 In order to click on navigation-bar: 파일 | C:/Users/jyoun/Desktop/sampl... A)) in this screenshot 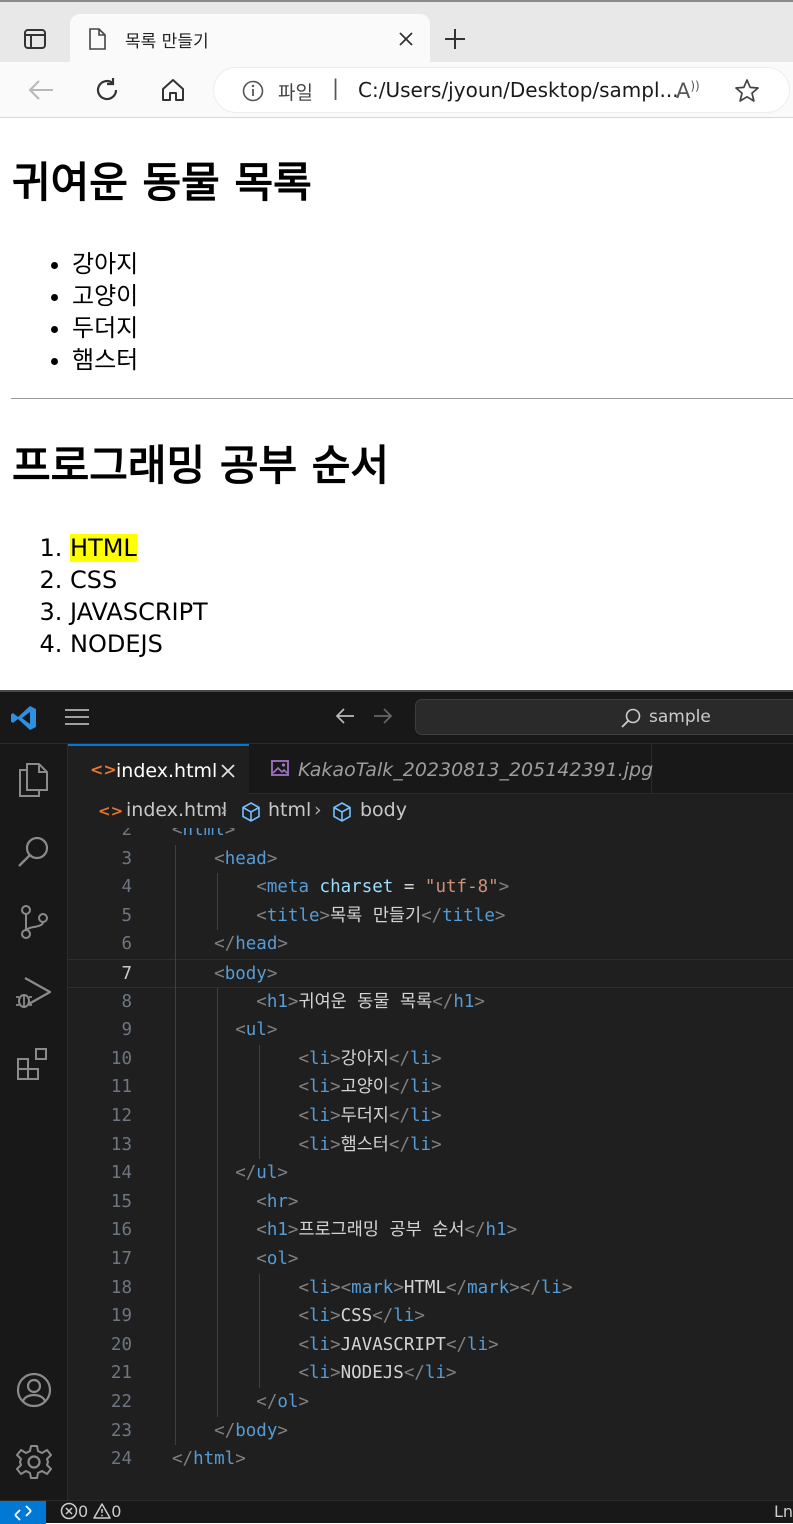, I will do `click(396, 90)`.